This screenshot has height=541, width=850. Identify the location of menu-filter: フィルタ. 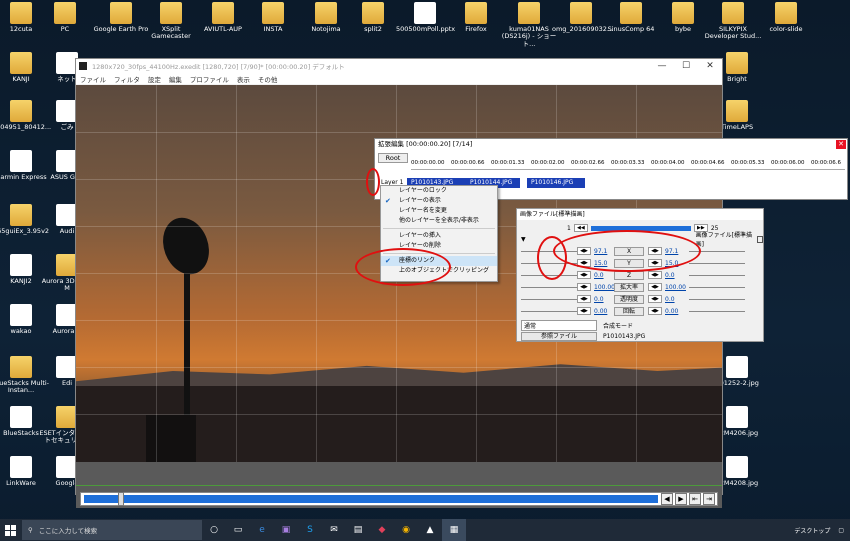
(127, 79).